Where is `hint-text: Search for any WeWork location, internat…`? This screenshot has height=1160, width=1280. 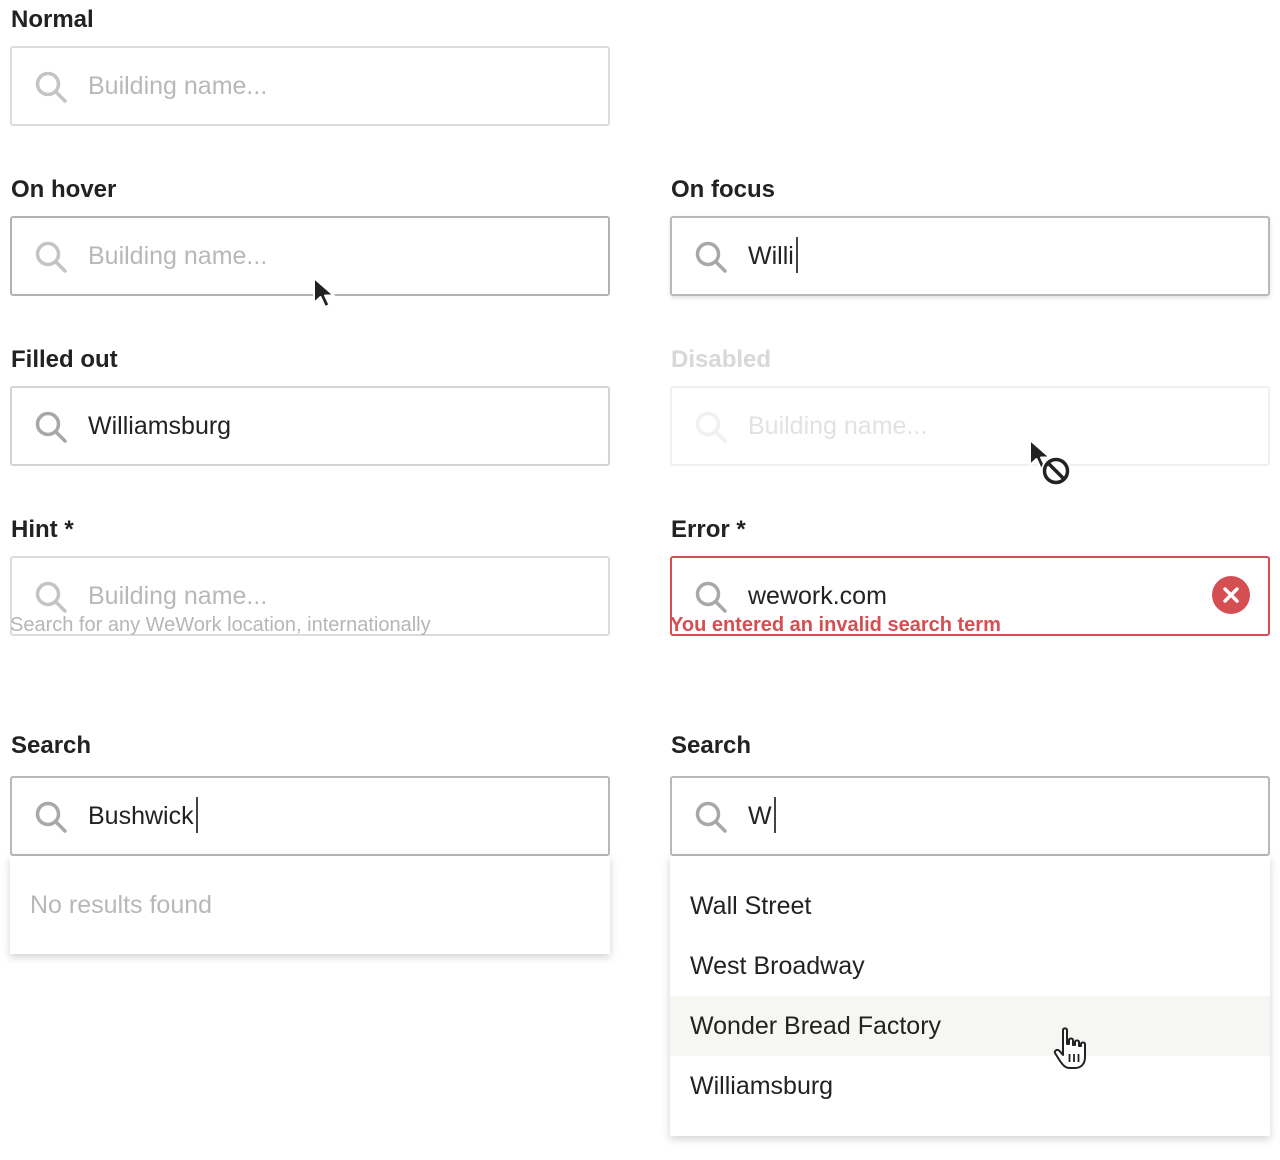
hint-text: Search for any WeWork location, internat… is located at coordinates (220, 625).